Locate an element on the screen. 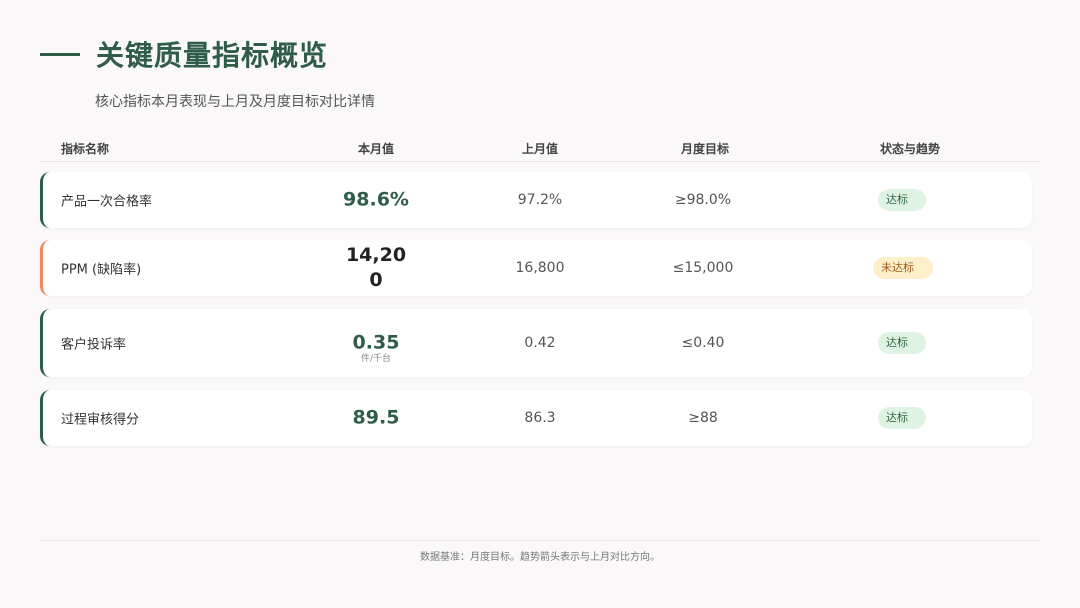 This screenshot has width=1080, height=608. footer-note: 数据基准：月度目标。趋势箭头表示与上月对比方向。 is located at coordinates (540, 557).